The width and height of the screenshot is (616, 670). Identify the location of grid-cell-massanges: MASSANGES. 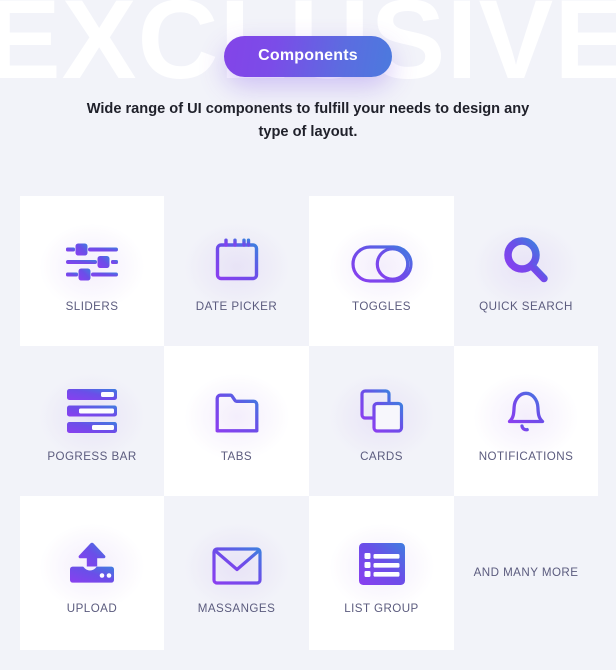
(236, 573).